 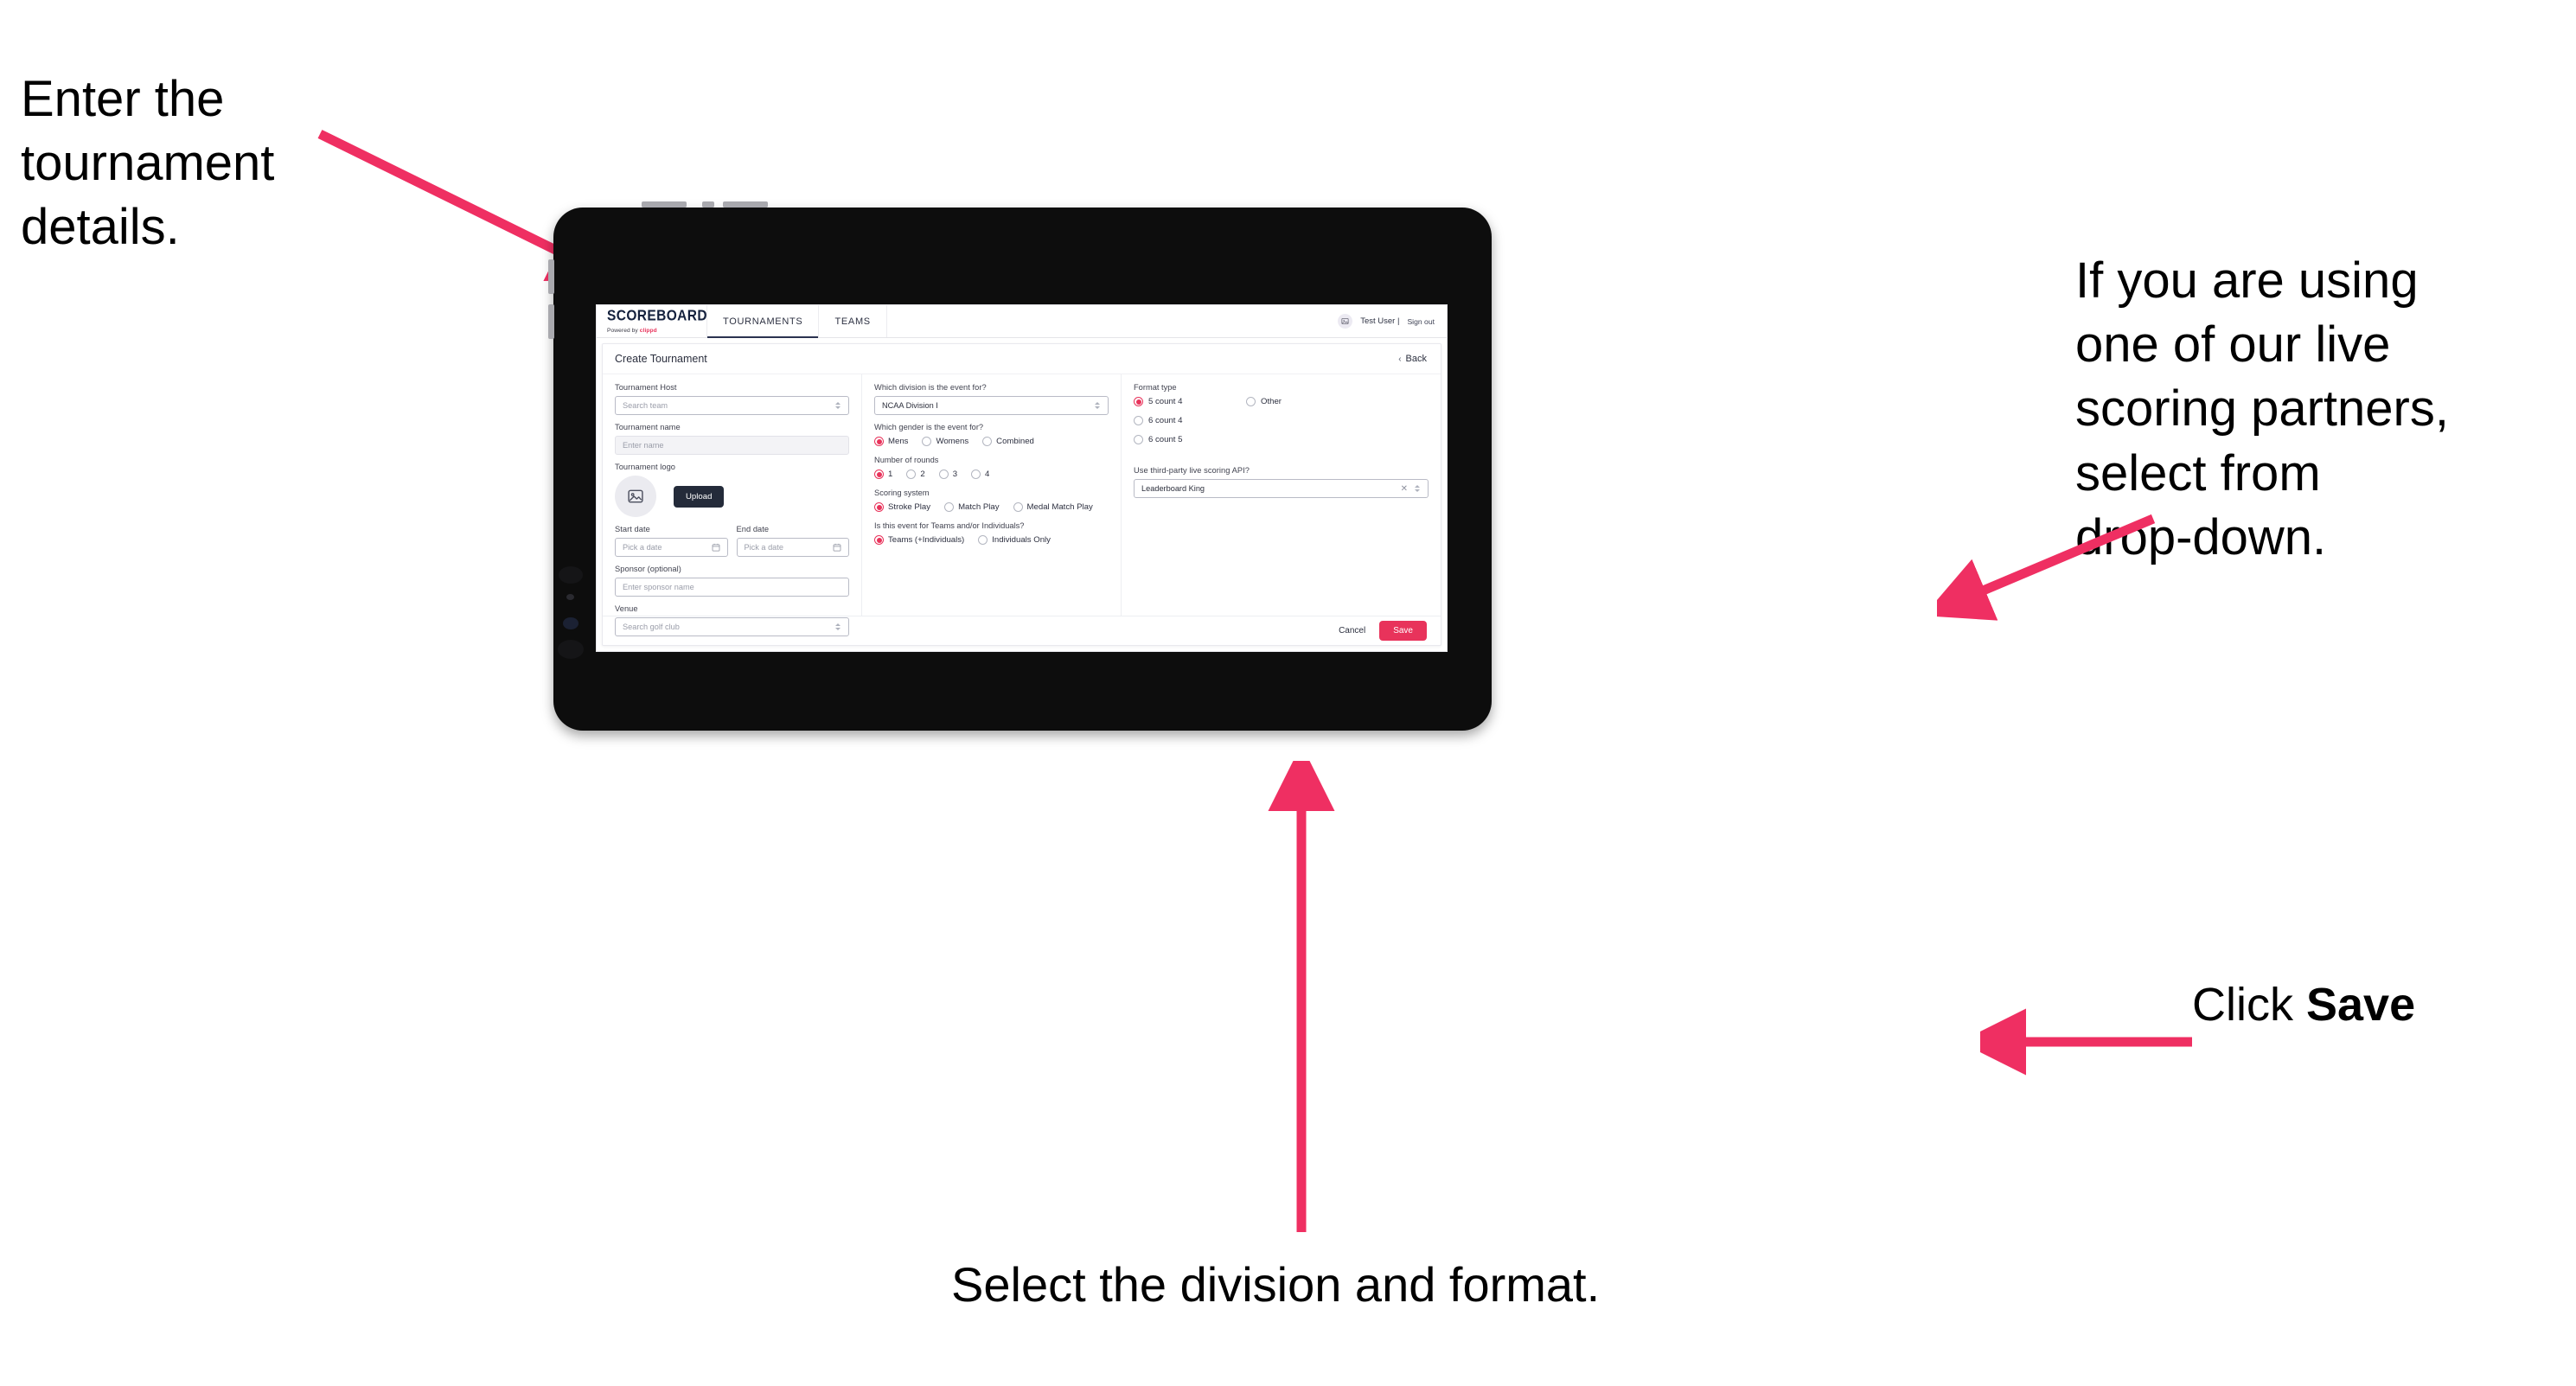 I want to click on teams-option-individuals-only: Individuals Only, so click(x=1015, y=540).